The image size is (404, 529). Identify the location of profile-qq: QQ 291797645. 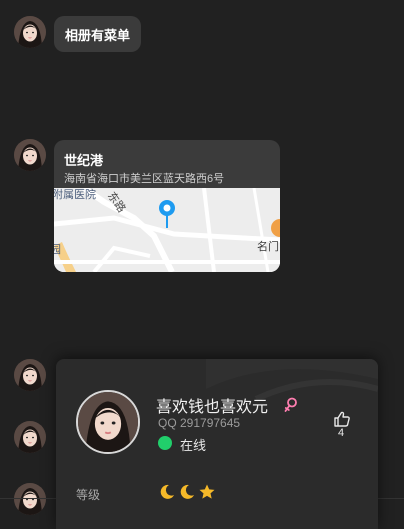
(199, 423).